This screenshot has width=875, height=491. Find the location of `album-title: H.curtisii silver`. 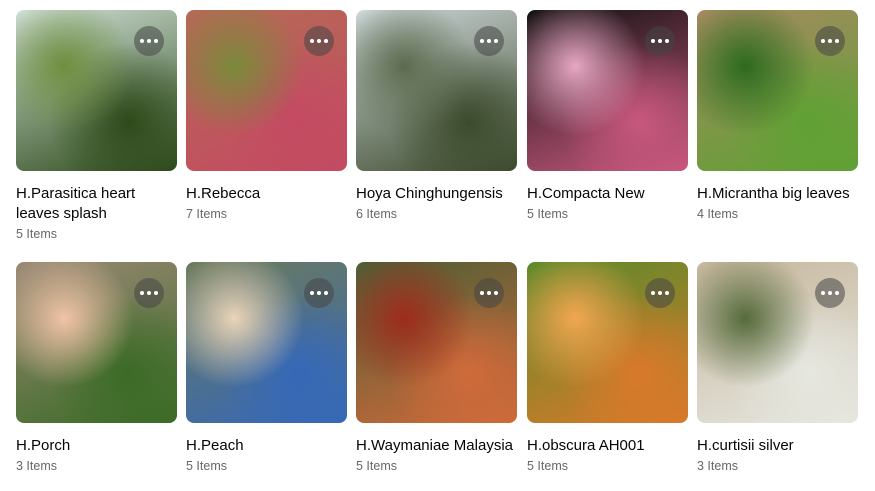

album-title: H.curtisii silver is located at coordinates (777, 446).